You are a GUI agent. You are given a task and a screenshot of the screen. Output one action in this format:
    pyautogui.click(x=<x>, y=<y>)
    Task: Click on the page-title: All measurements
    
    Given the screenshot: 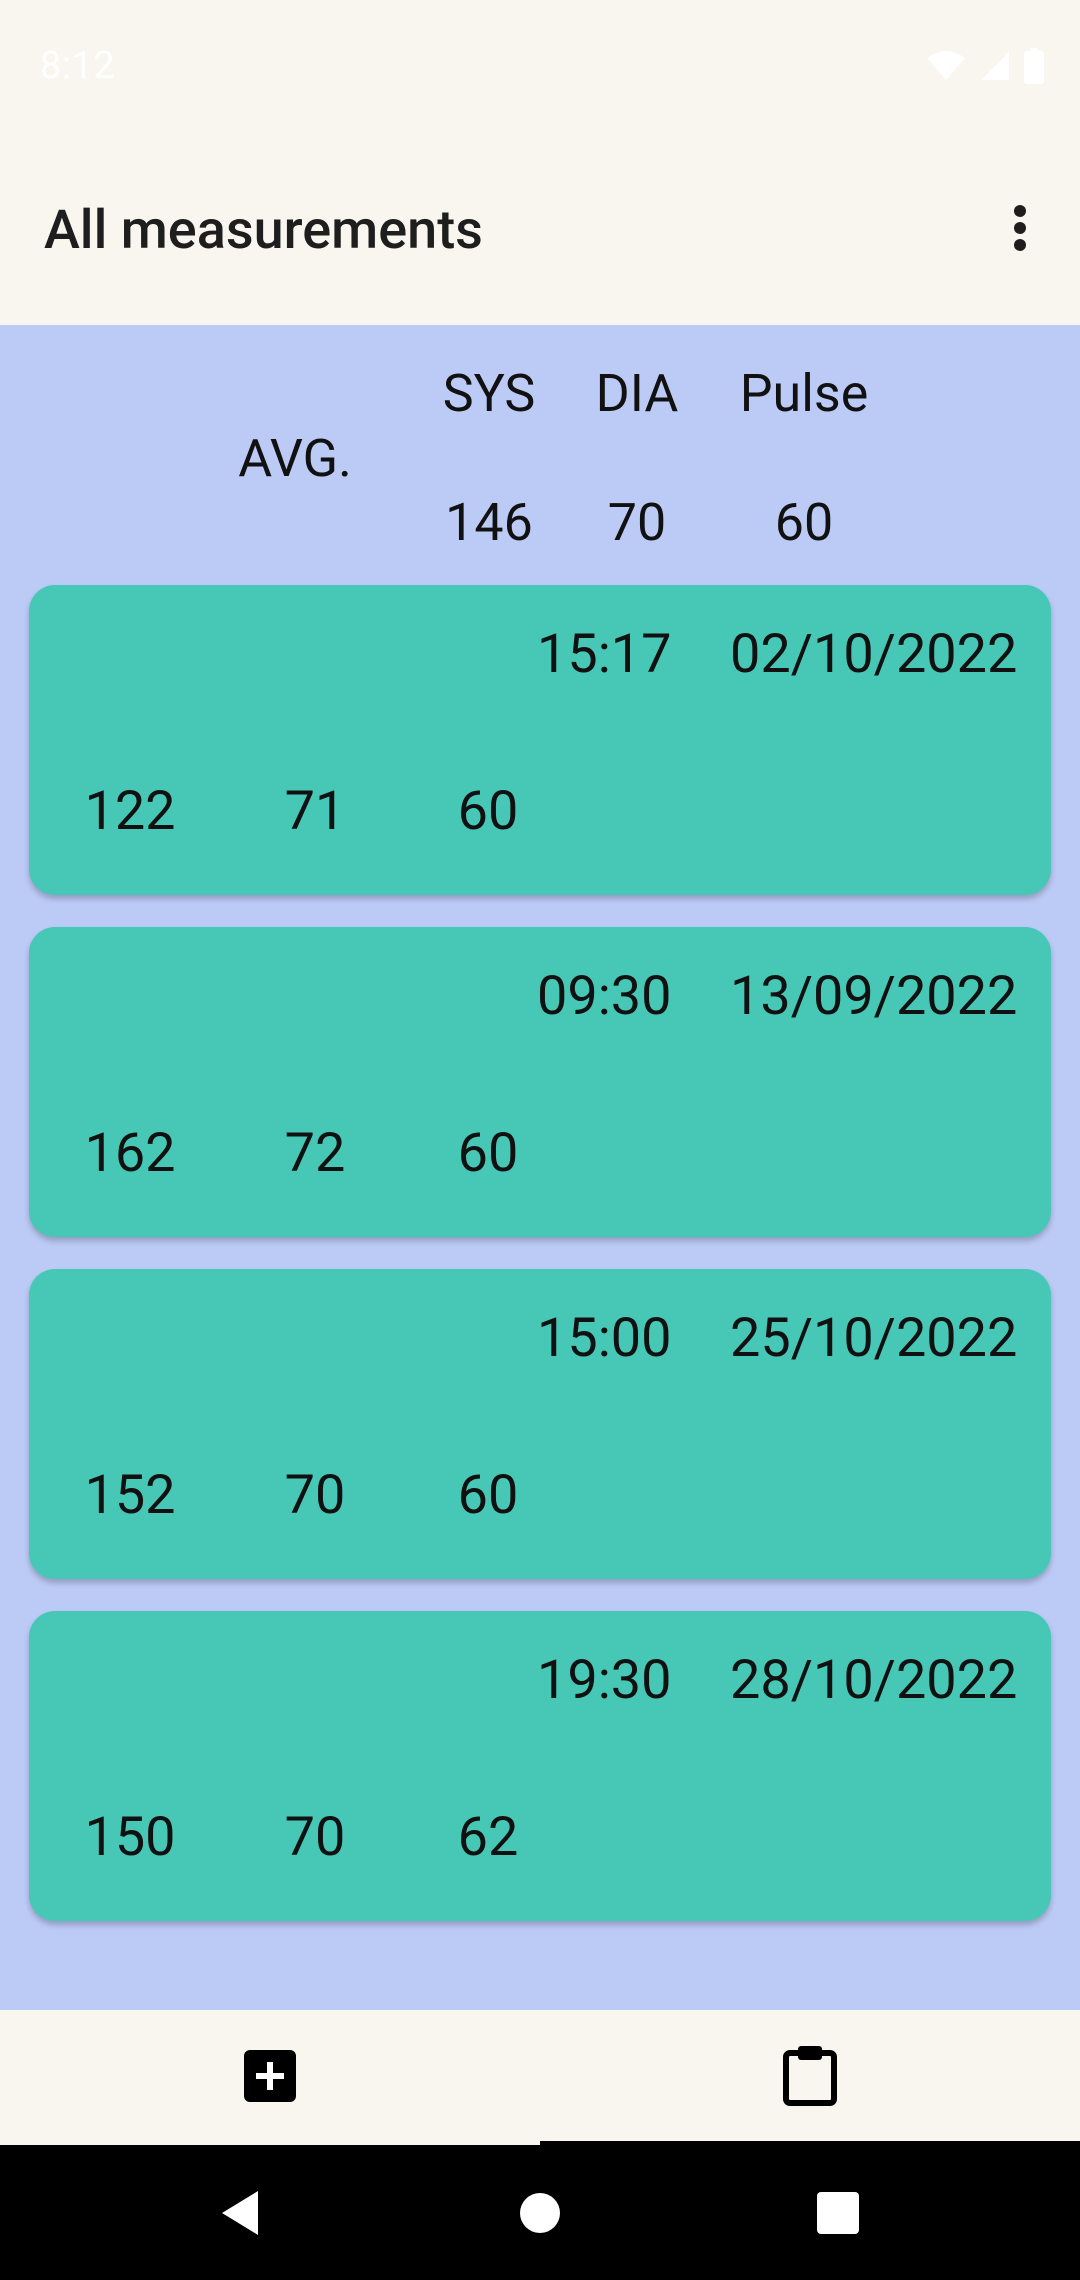 What is the action you would take?
    pyautogui.click(x=263, y=230)
    